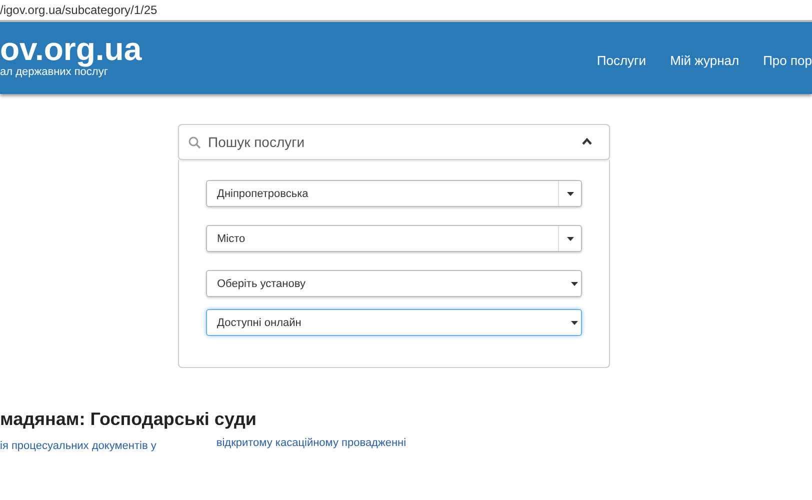 The height and width of the screenshot is (500, 812). I want to click on chevron-icon, so click(587, 141).